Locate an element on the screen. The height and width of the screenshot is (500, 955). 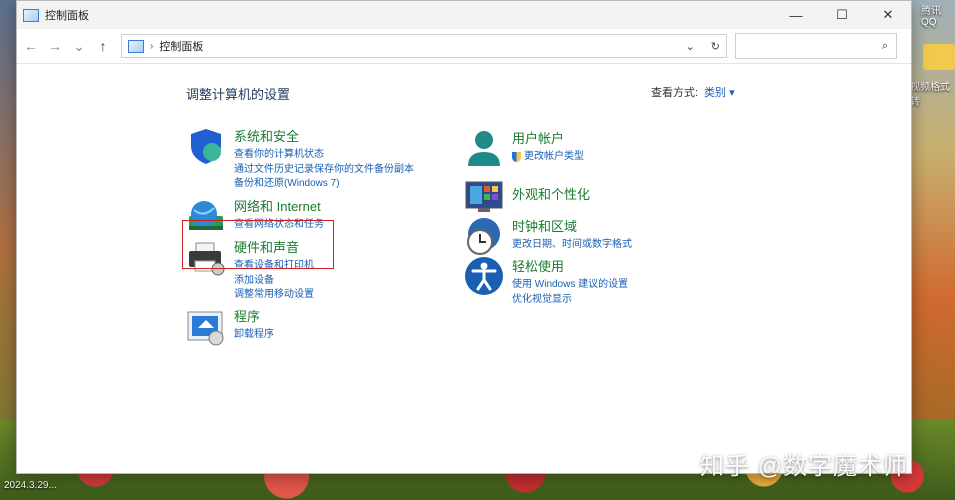
link-date-time-format: 更改日期、时间或数字格式 is located at coordinates (572, 245).